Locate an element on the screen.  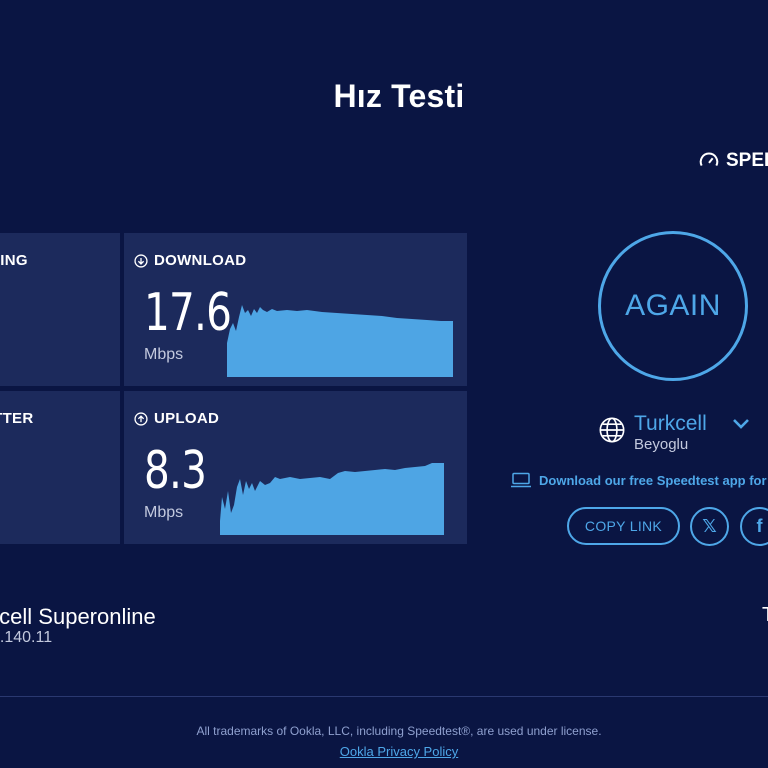
again-button: AGAIN is located at coordinates (673, 306).